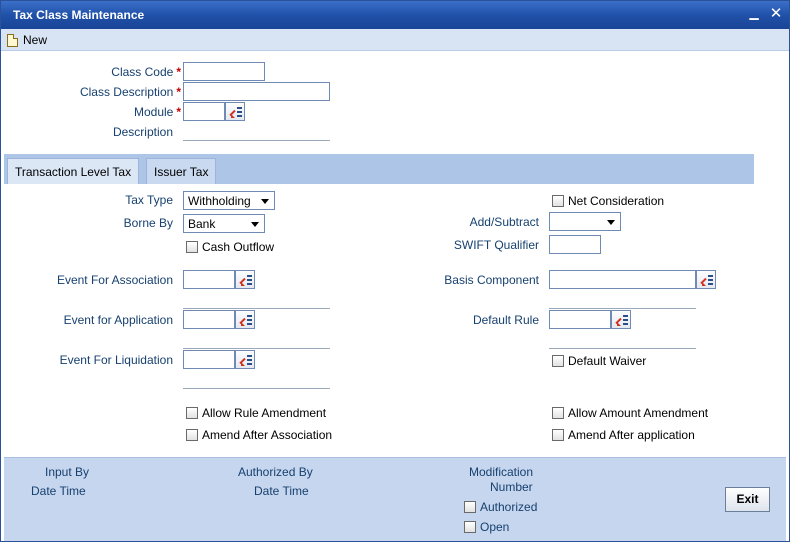 The width and height of the screenshot is (790, 542). What do you see at coordinates (621, 319) in the screenshot?
I see `default-rule-lov-icon` at bounding box center [621, 319].